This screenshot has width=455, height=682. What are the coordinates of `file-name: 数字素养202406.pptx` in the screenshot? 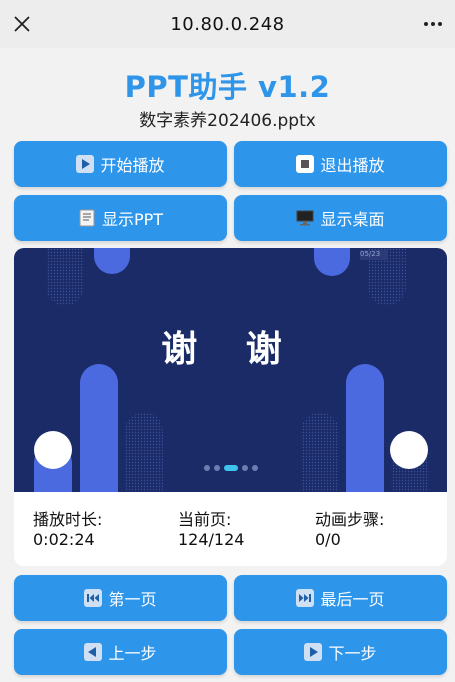 It's located at (227, 121).